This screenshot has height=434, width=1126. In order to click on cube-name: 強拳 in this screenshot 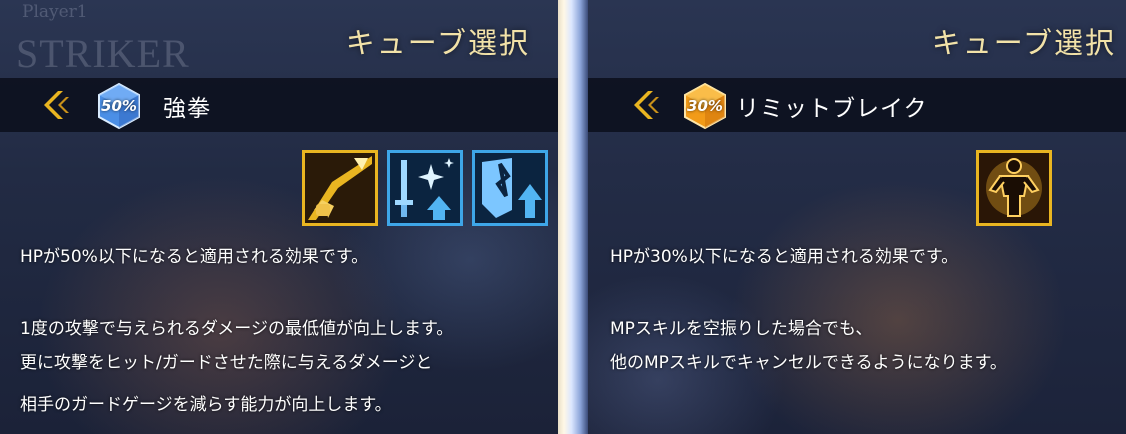, I will do `click(187, 109)`.